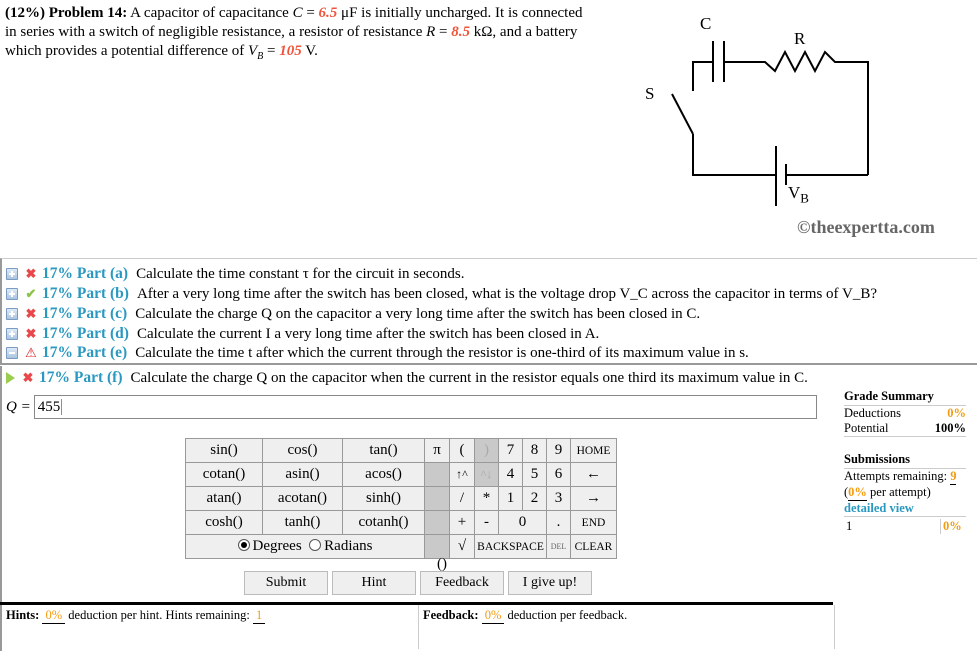 Image resolution: width=977 pixels, height=651 pixels. Describe the element at coordinates (85, 352) in the screenshot. I see `part-label: 17% Part (e)` at that location.